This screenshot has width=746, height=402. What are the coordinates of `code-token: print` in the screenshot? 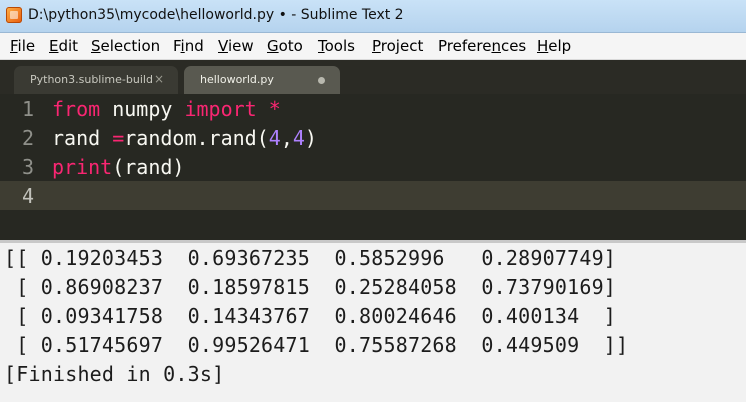 It's located at (82, 167).